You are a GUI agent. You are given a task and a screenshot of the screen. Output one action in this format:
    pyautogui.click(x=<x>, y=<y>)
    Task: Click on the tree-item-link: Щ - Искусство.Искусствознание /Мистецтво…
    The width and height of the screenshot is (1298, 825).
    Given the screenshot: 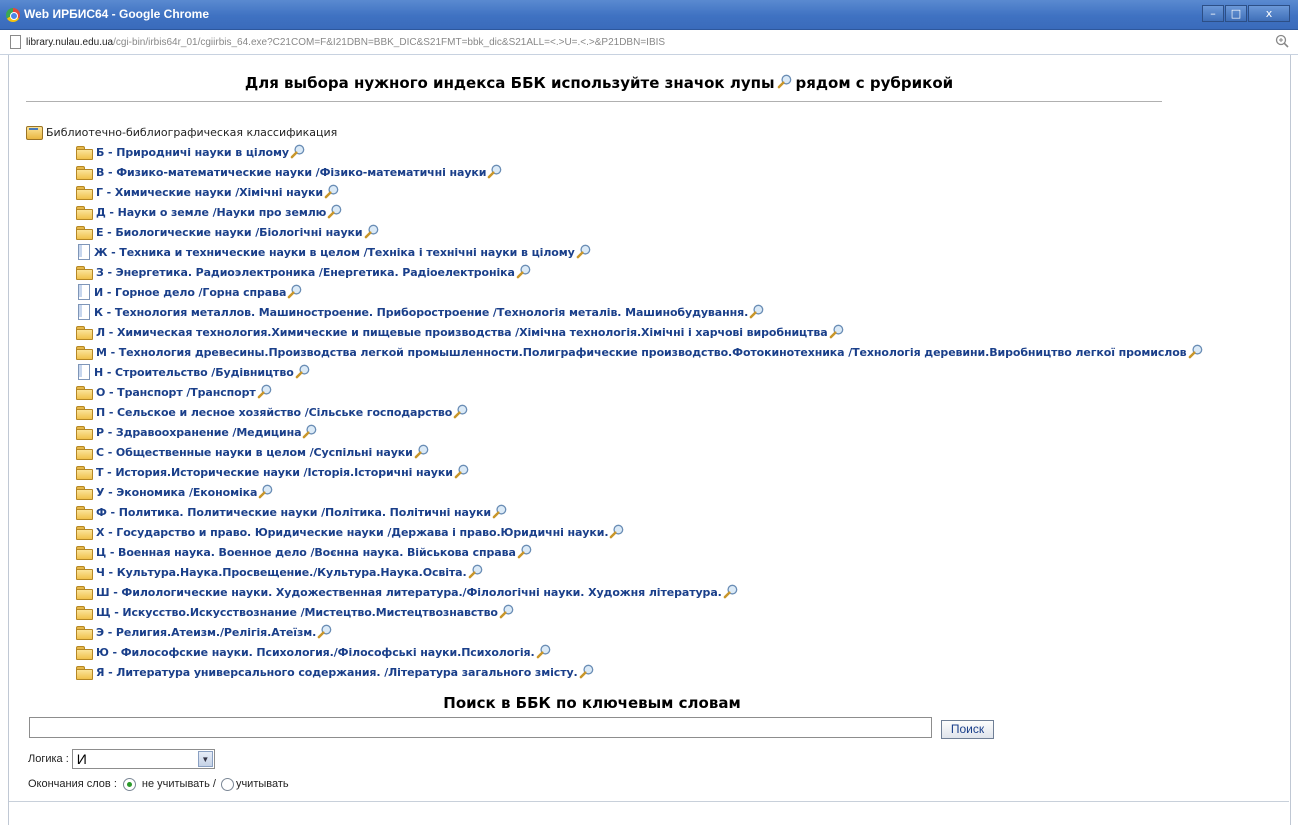 What is the action you would take?
    pyautogui.click(x=297, y=612)
    